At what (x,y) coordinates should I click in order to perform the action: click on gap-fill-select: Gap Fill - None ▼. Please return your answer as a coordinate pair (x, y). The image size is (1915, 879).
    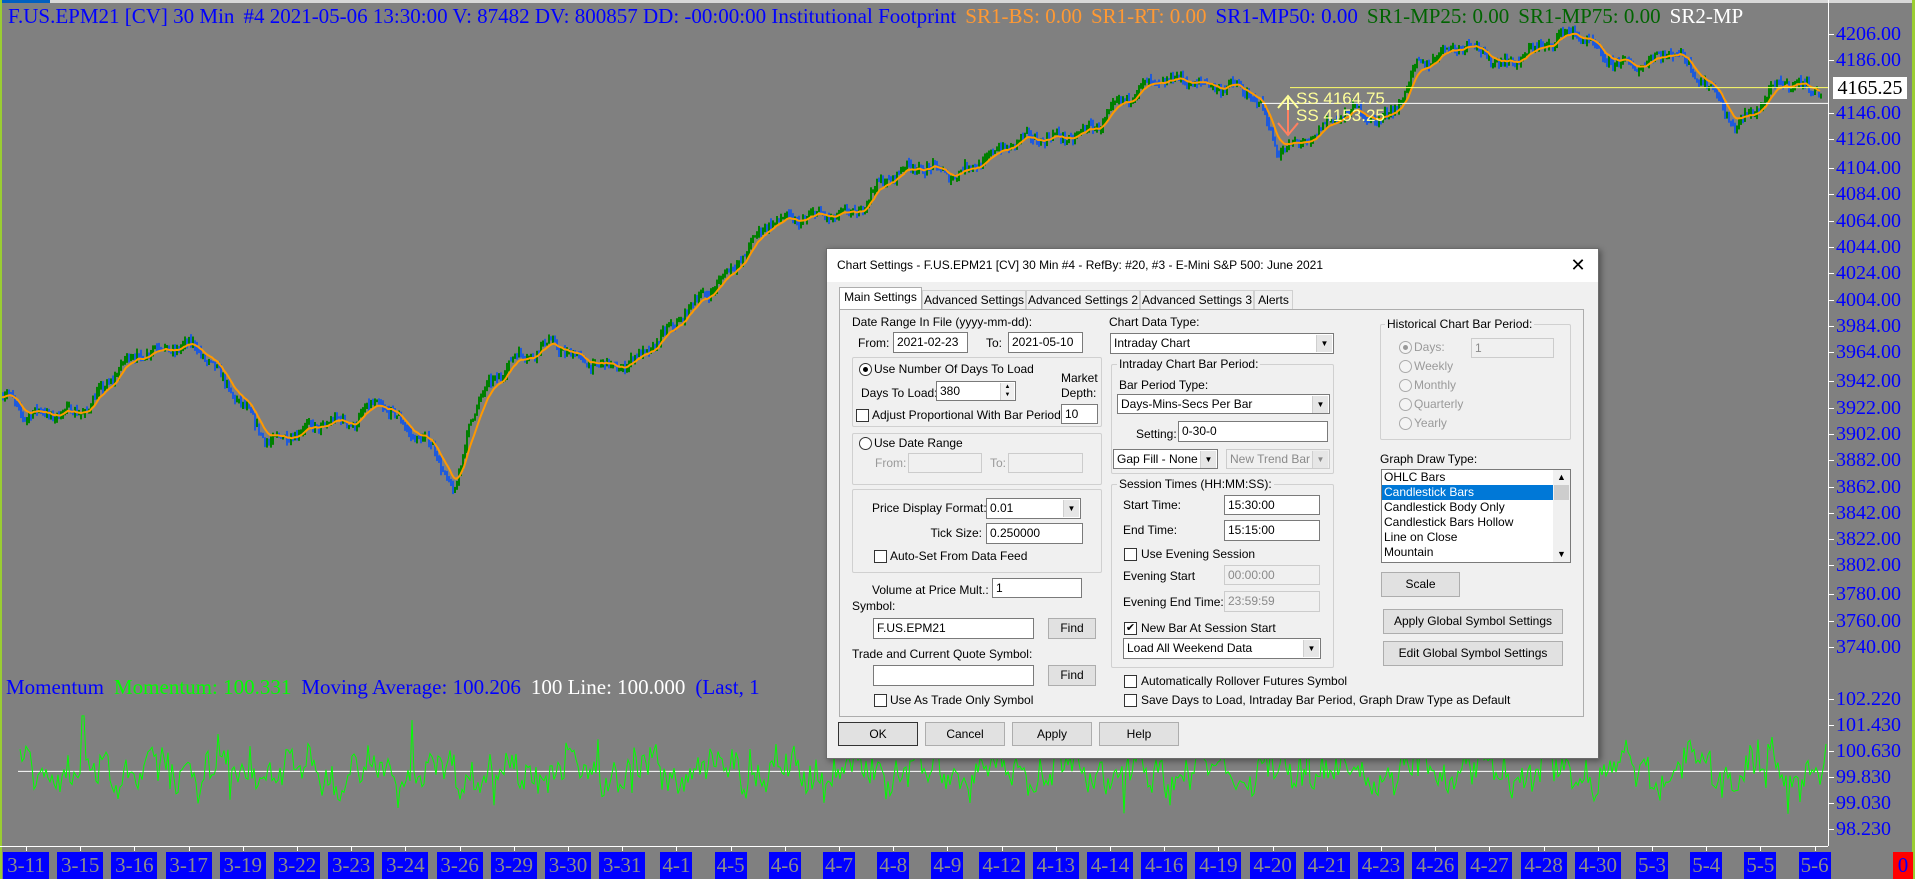
    Looking at the image, I should click on (1165, 459).